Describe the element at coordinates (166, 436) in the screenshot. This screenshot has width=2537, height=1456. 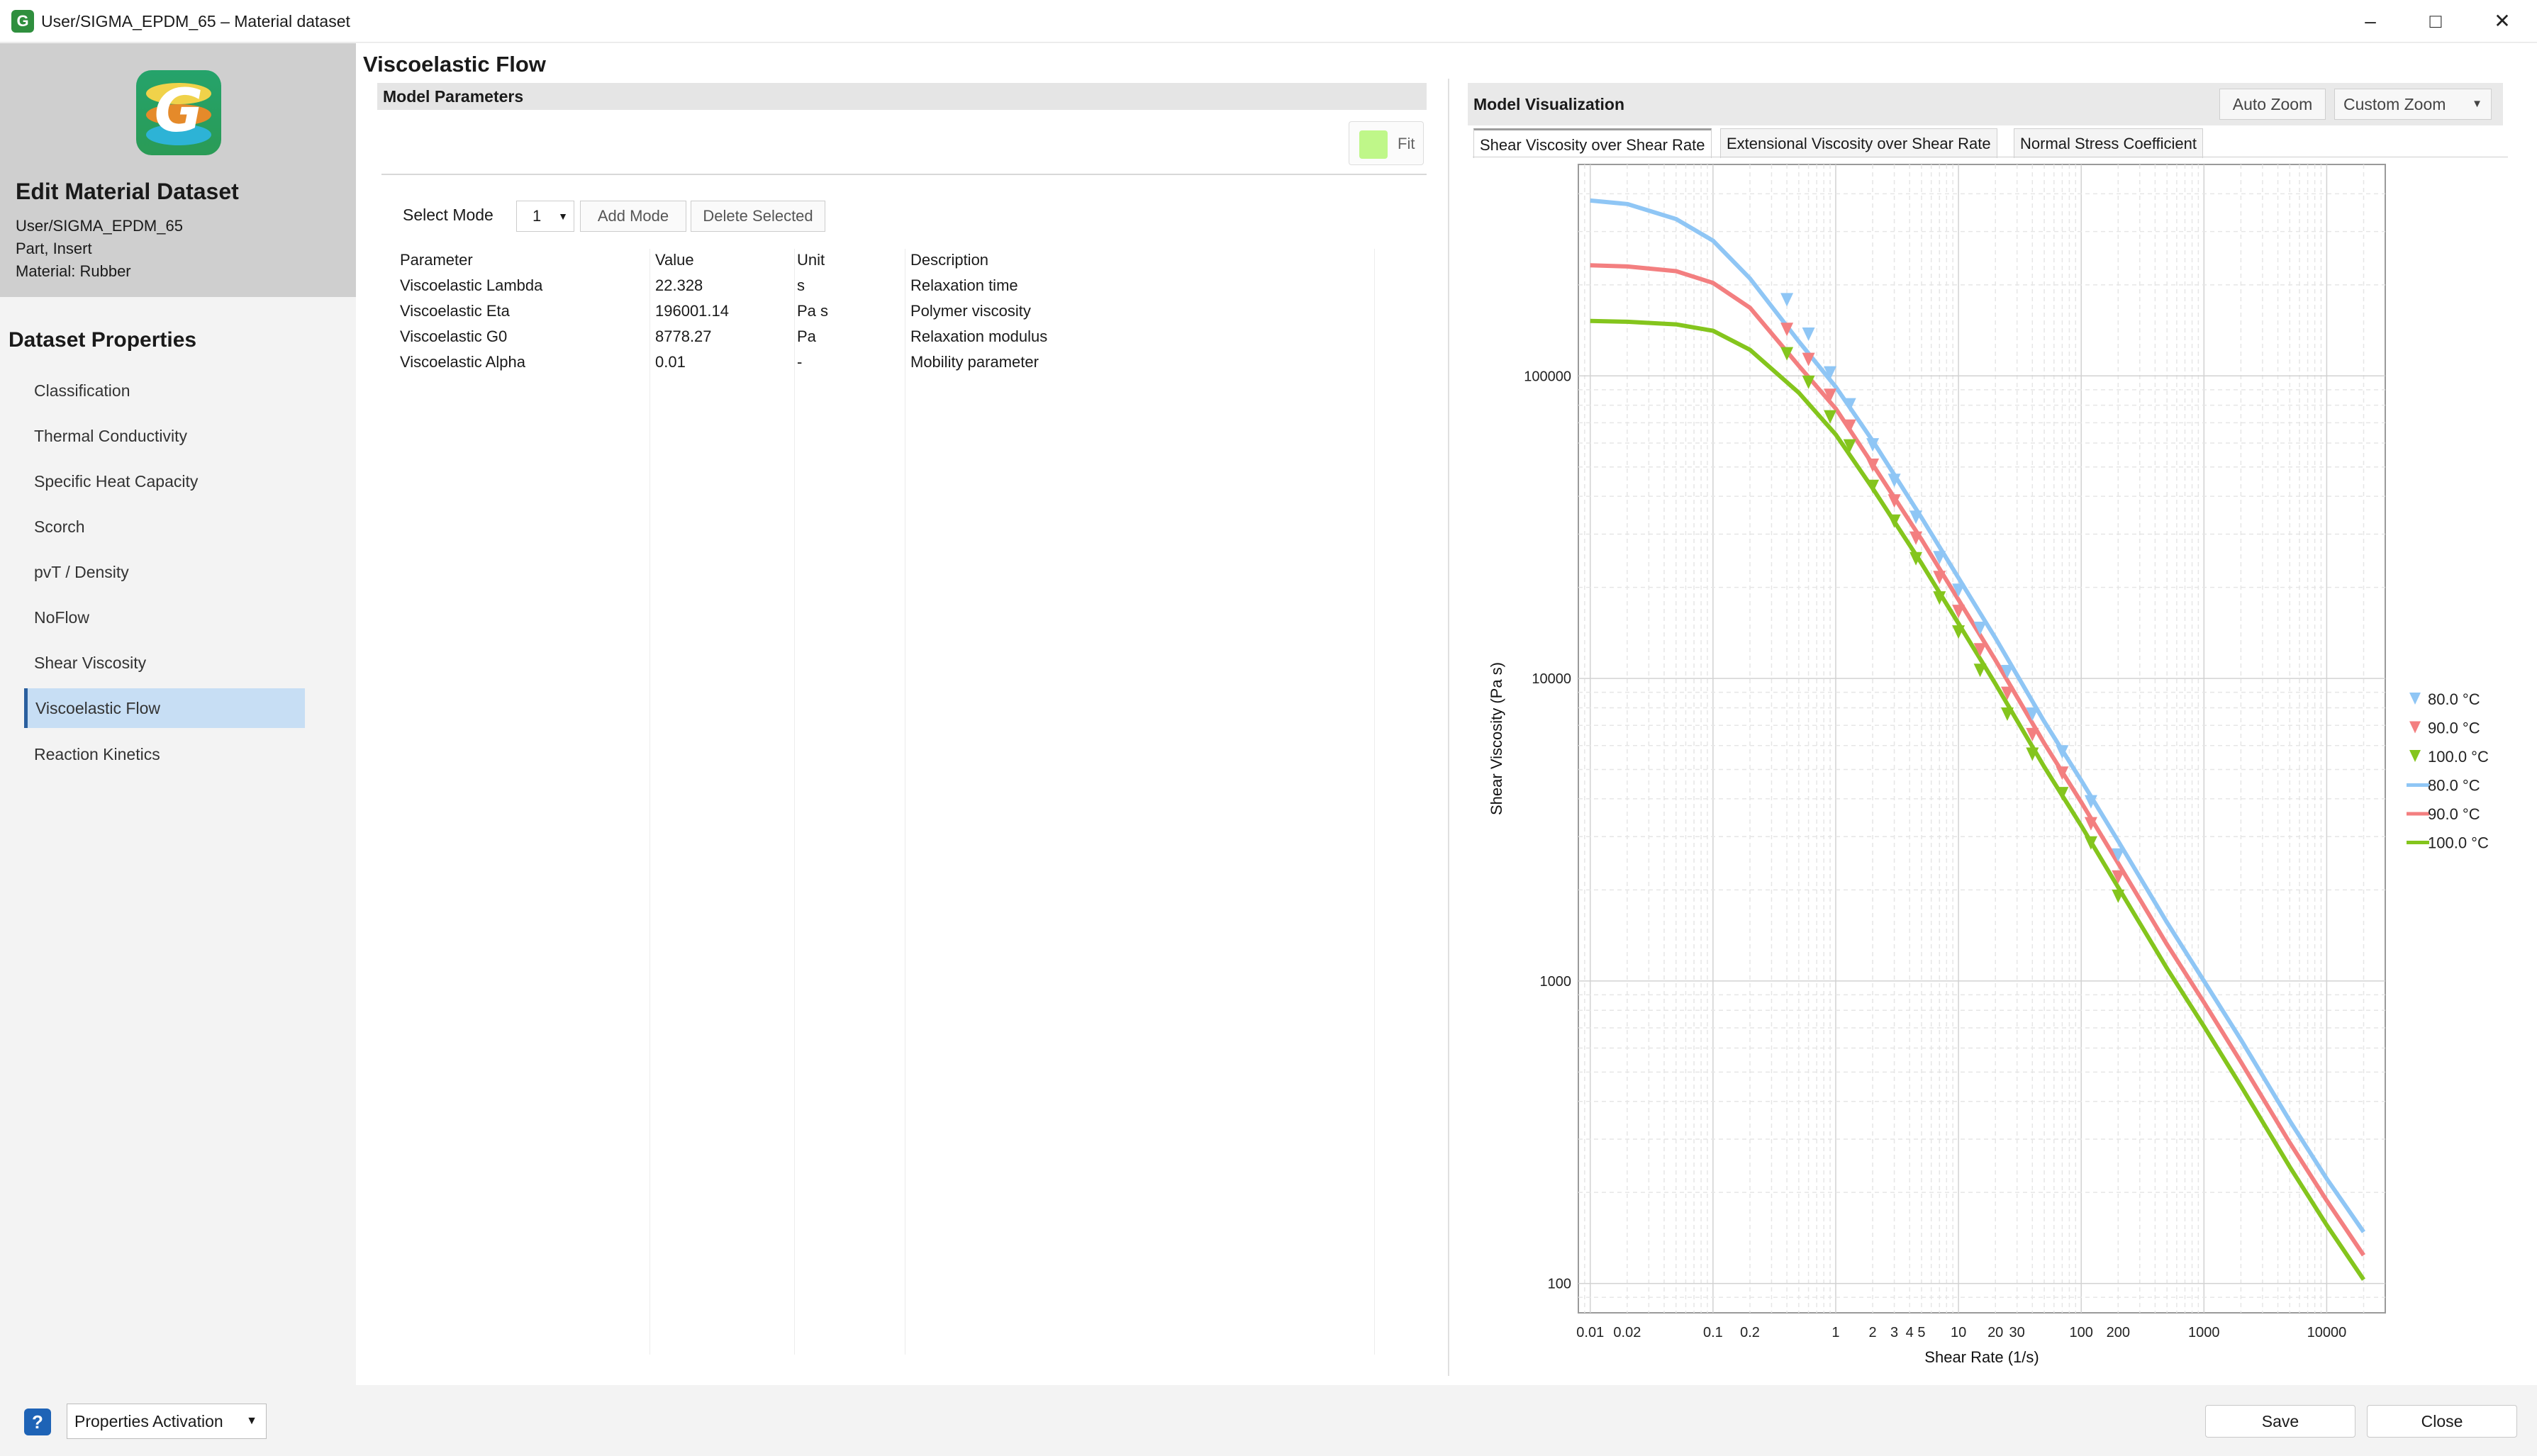
I see `sidebar-item-thermal-conductivity: Thermal Conductivity` at that location.